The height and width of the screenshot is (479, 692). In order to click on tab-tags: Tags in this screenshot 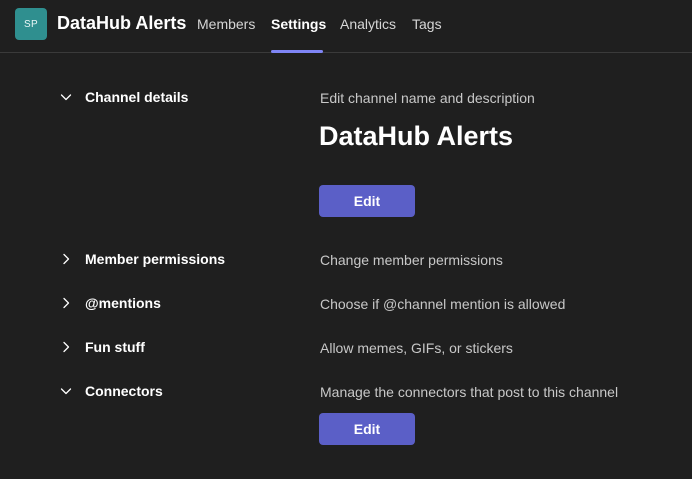, I will do `click(427, 24)`.